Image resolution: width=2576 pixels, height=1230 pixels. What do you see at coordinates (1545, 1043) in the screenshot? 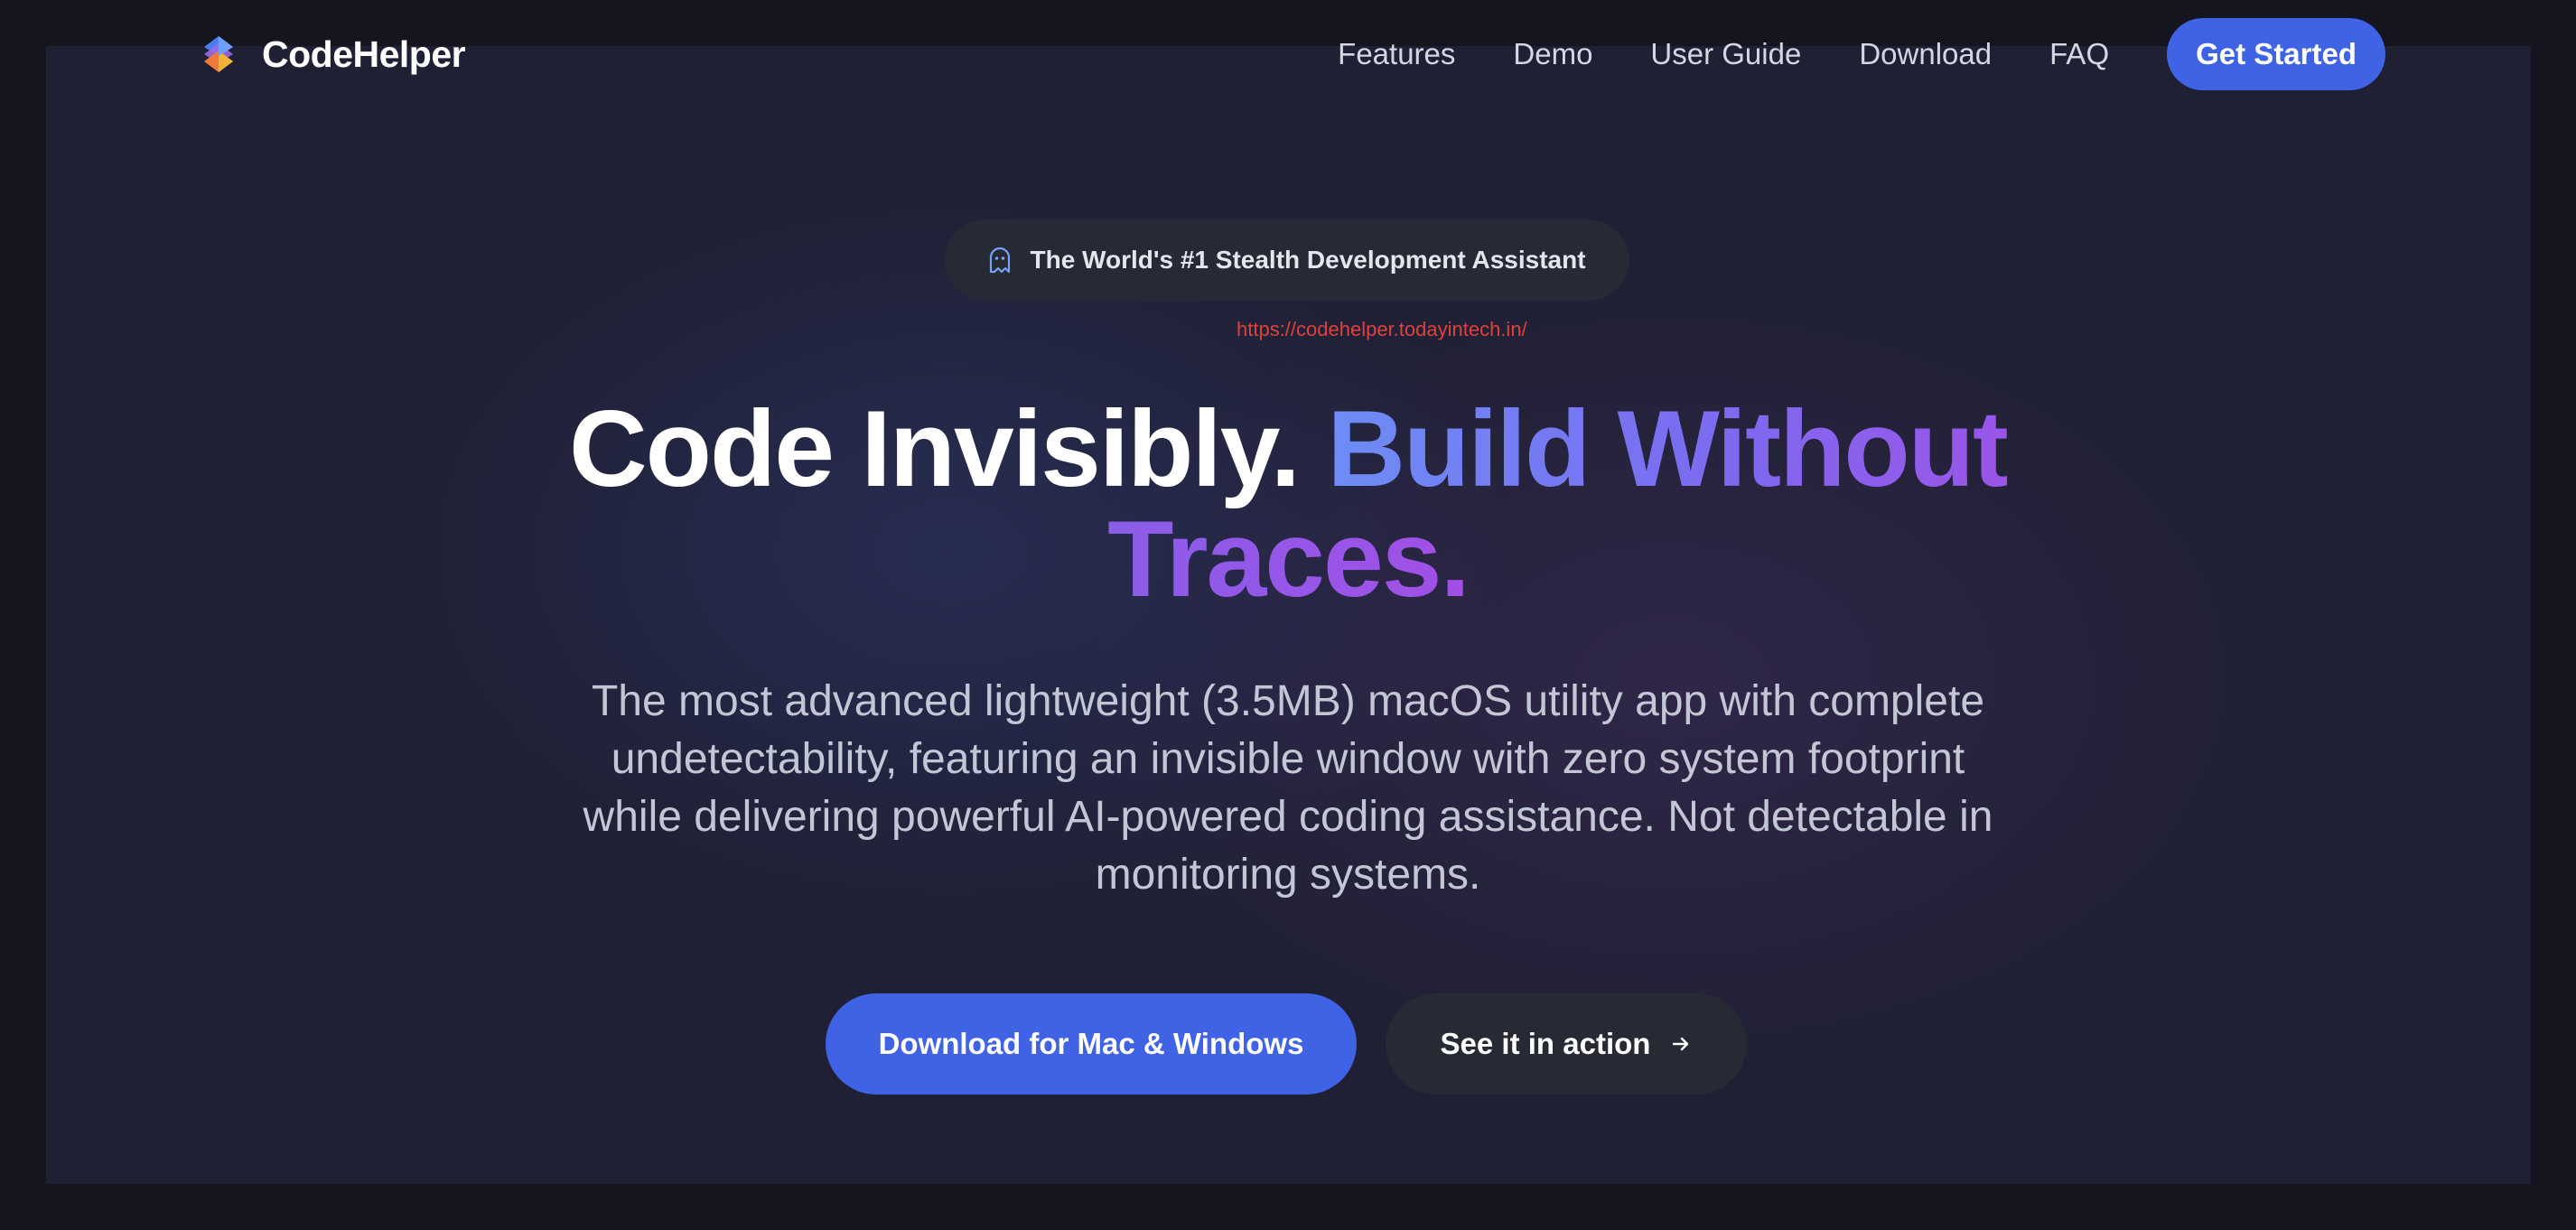
I see `see-it-in-action-label: See it in action` at bounding box center [1545, 1043].